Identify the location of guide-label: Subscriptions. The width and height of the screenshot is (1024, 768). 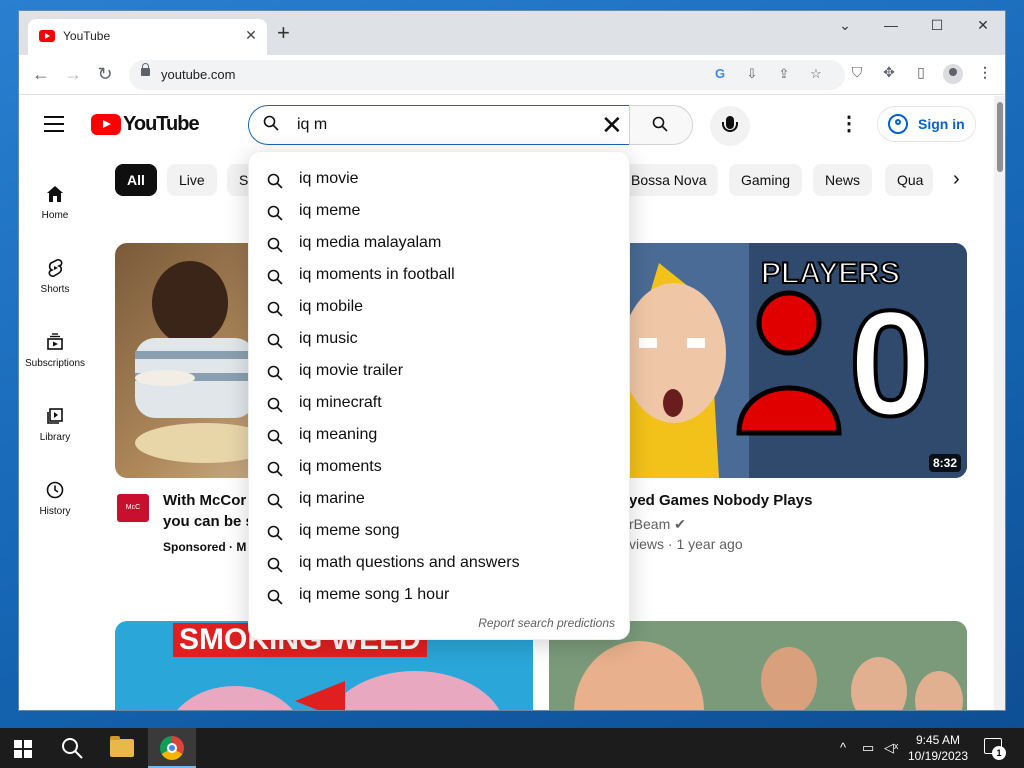
(55, 363).